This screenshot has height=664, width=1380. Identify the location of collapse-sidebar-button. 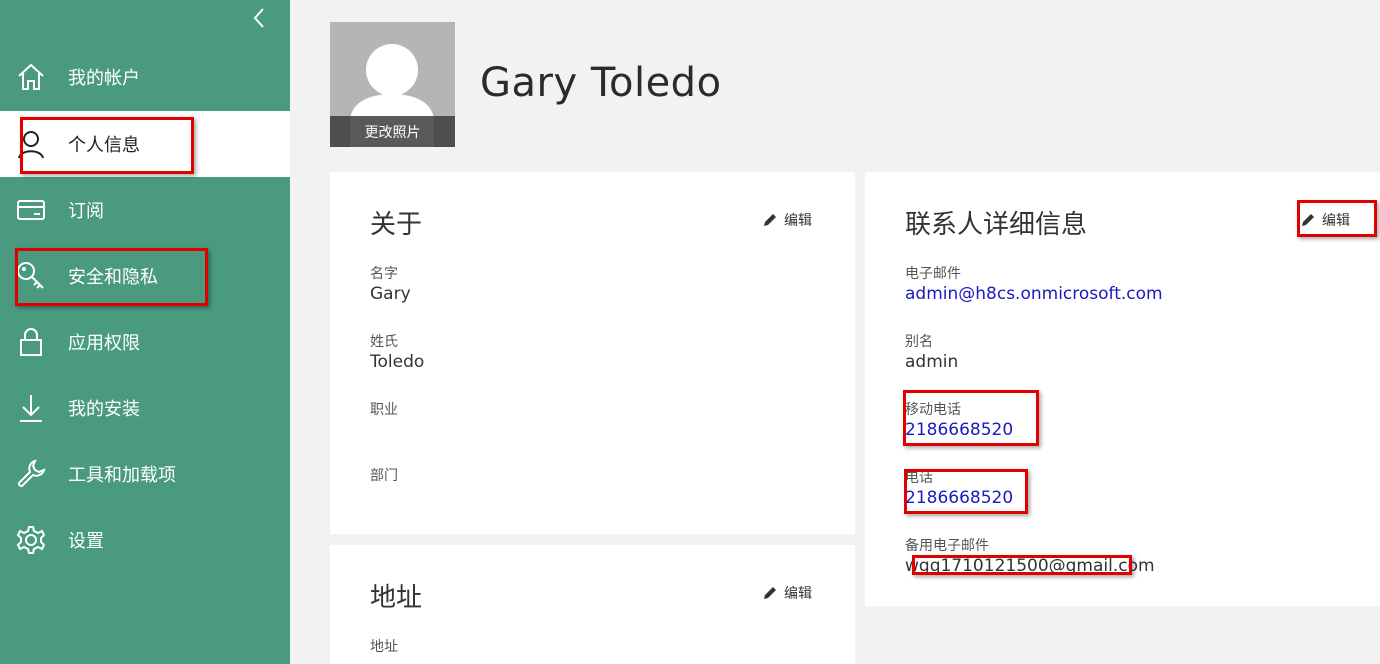
(260, 18).